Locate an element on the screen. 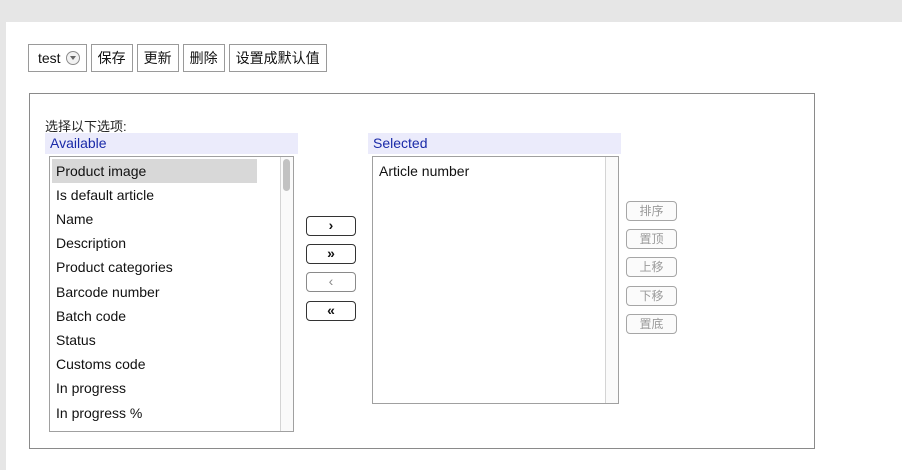 This screenshot has height=470, width=902. list-item: Status is located at coordinates (154, 340).